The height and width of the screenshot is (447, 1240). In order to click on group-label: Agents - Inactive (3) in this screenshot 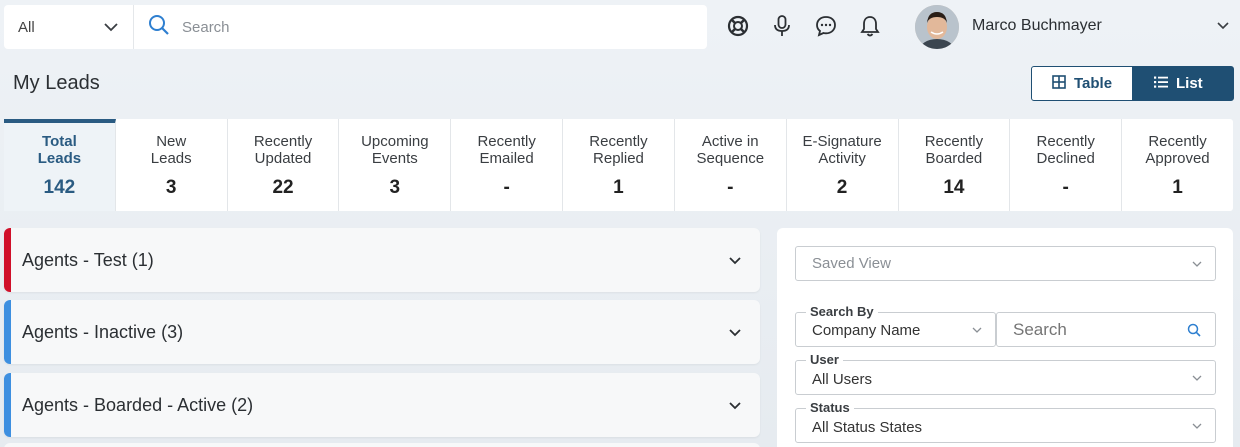, I will do `click(103, 331)`.